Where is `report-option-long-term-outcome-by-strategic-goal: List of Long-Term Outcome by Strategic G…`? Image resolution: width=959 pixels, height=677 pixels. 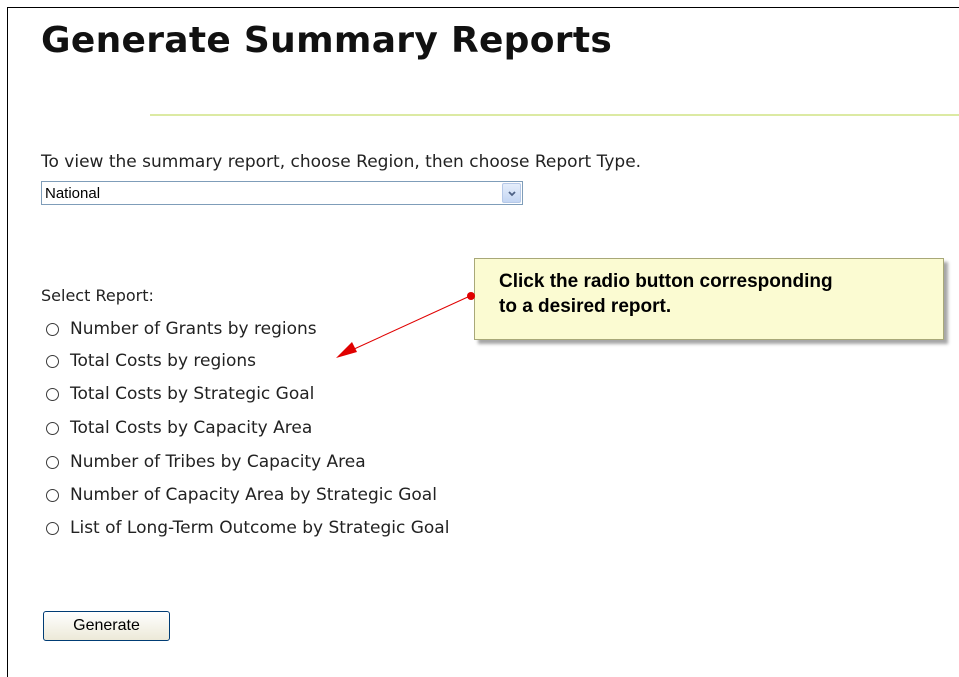 report-option-long-term-outcome-by-strategic-goal: List of Long-Term Outcome by Strategic G… is located at coordinates (247, 528).